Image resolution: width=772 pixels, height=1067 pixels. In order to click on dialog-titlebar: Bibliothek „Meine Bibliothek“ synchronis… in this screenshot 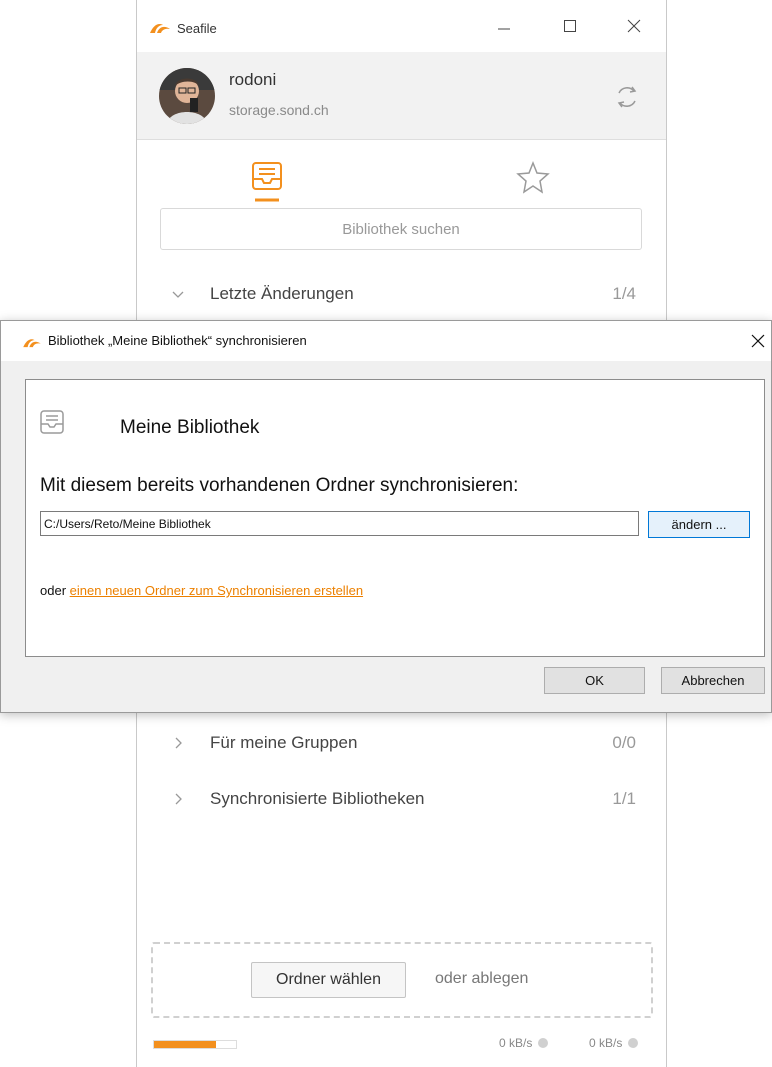, I will do `click(386, 341)`.